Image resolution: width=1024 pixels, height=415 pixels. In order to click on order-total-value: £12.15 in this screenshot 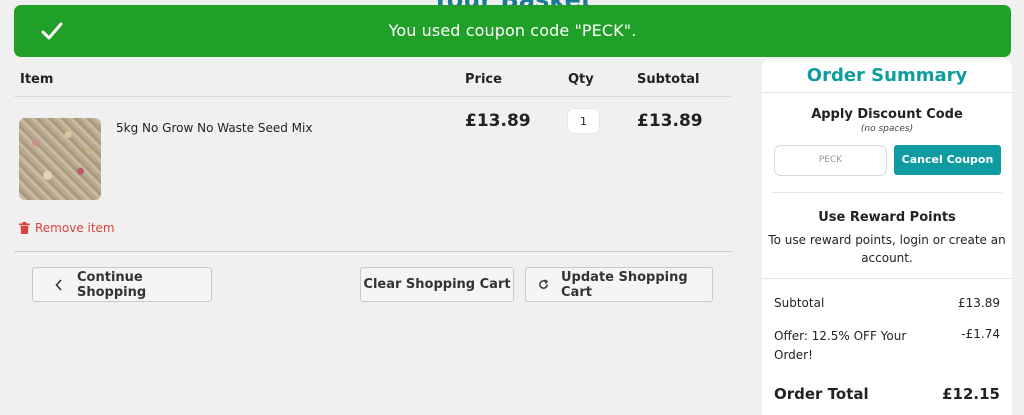, I will do `click(971, 394)`.